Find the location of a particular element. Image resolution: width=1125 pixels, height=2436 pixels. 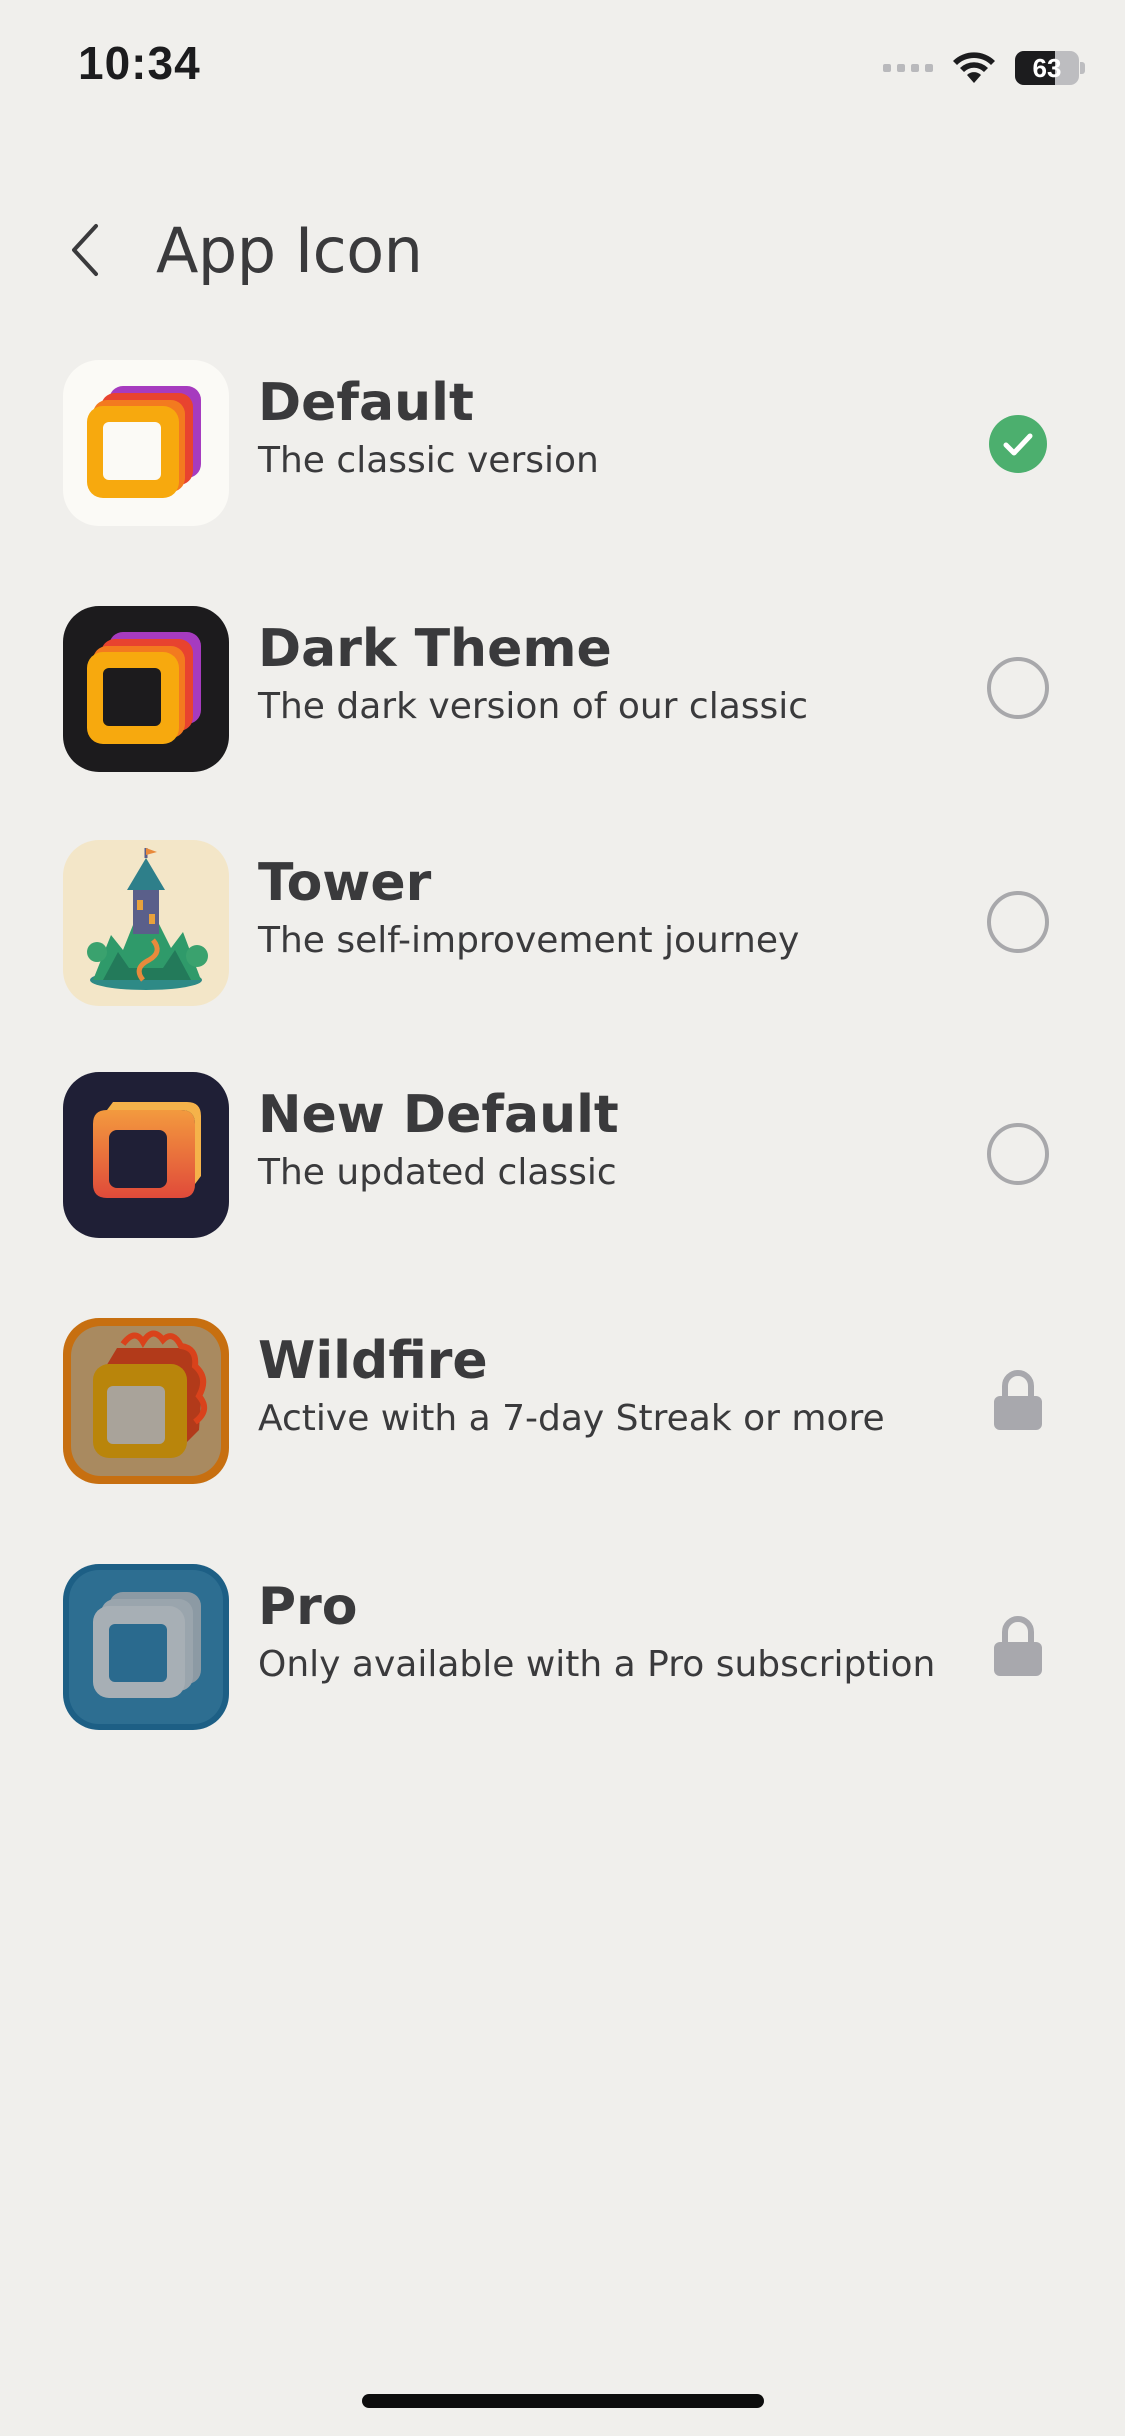

status-time: 10:34 is located at coordinates (139, 63).